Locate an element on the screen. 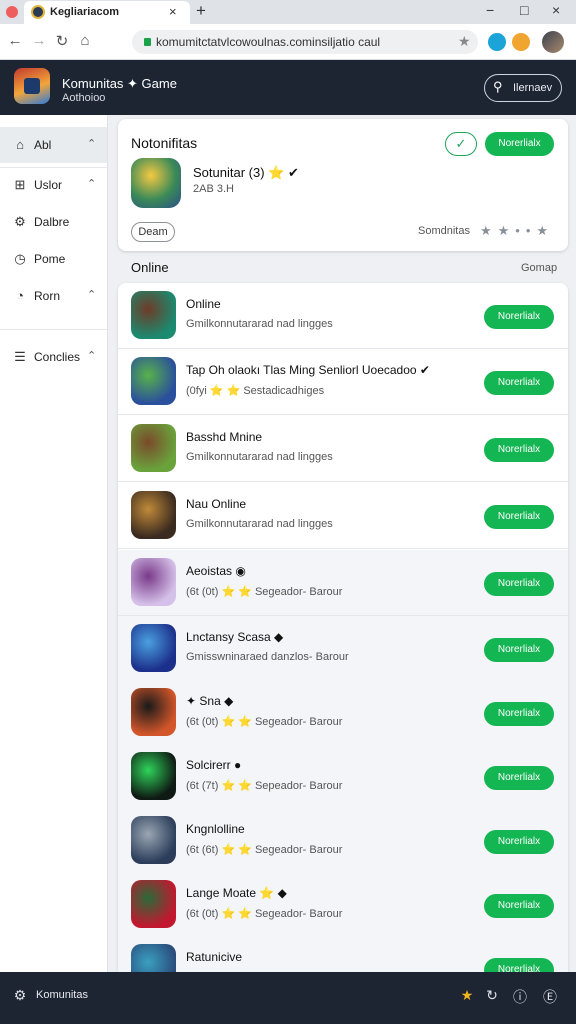  logo-mark-icon is located at coordinates (32, 86).